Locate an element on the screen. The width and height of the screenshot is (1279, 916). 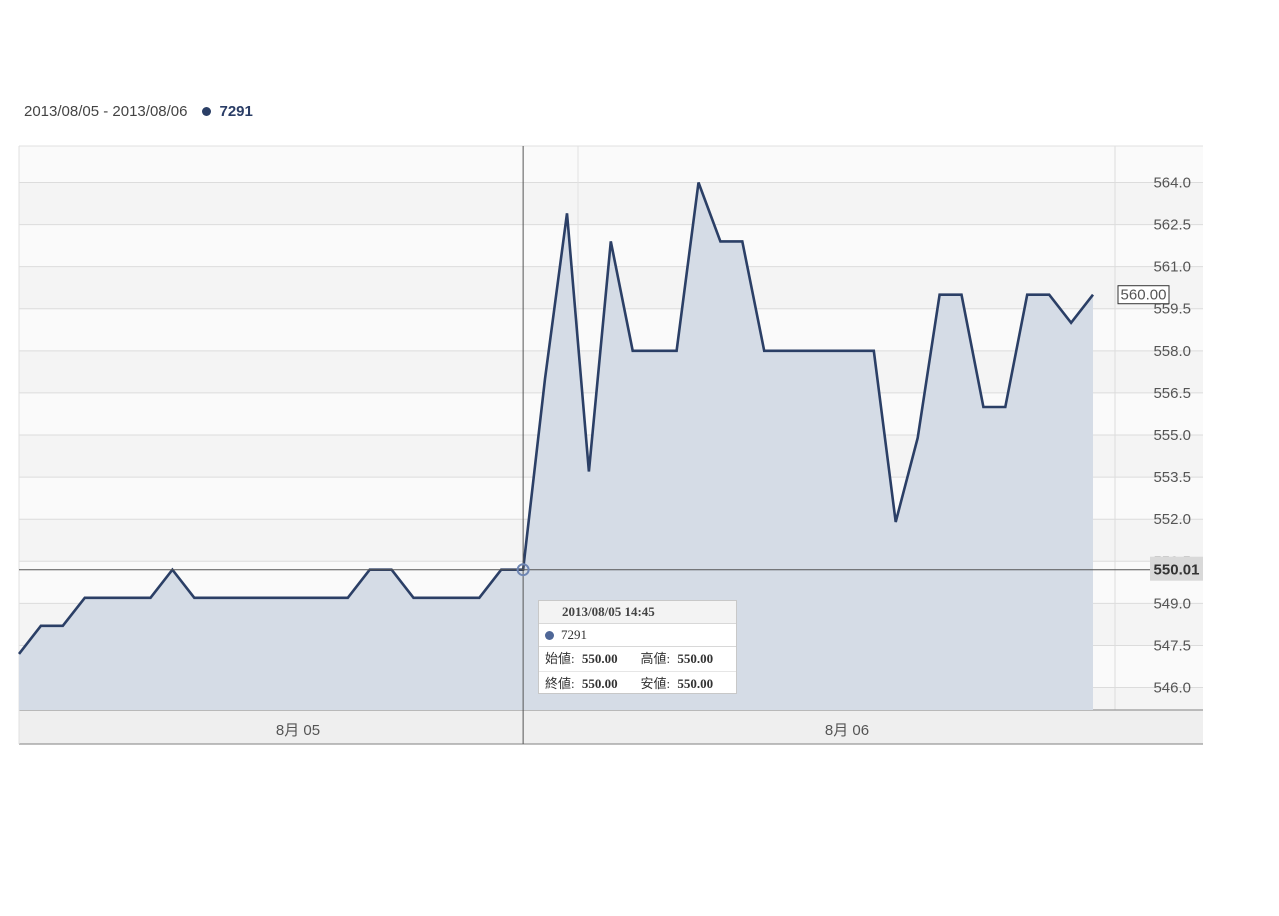
tooltip-low: 安値: 550.00 is located at coordinates (677, 683).